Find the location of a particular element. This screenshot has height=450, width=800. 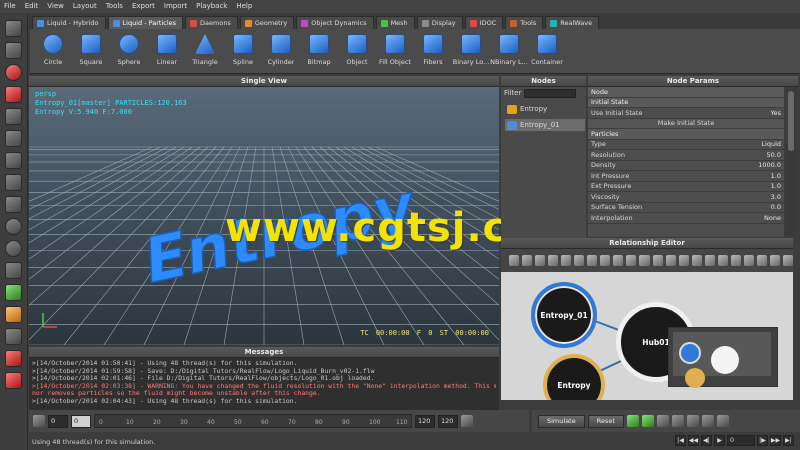

timeline-slider: 0 10 20 30 40 50 60 70 80 90 100 110 is located at coordinates (253, 421).